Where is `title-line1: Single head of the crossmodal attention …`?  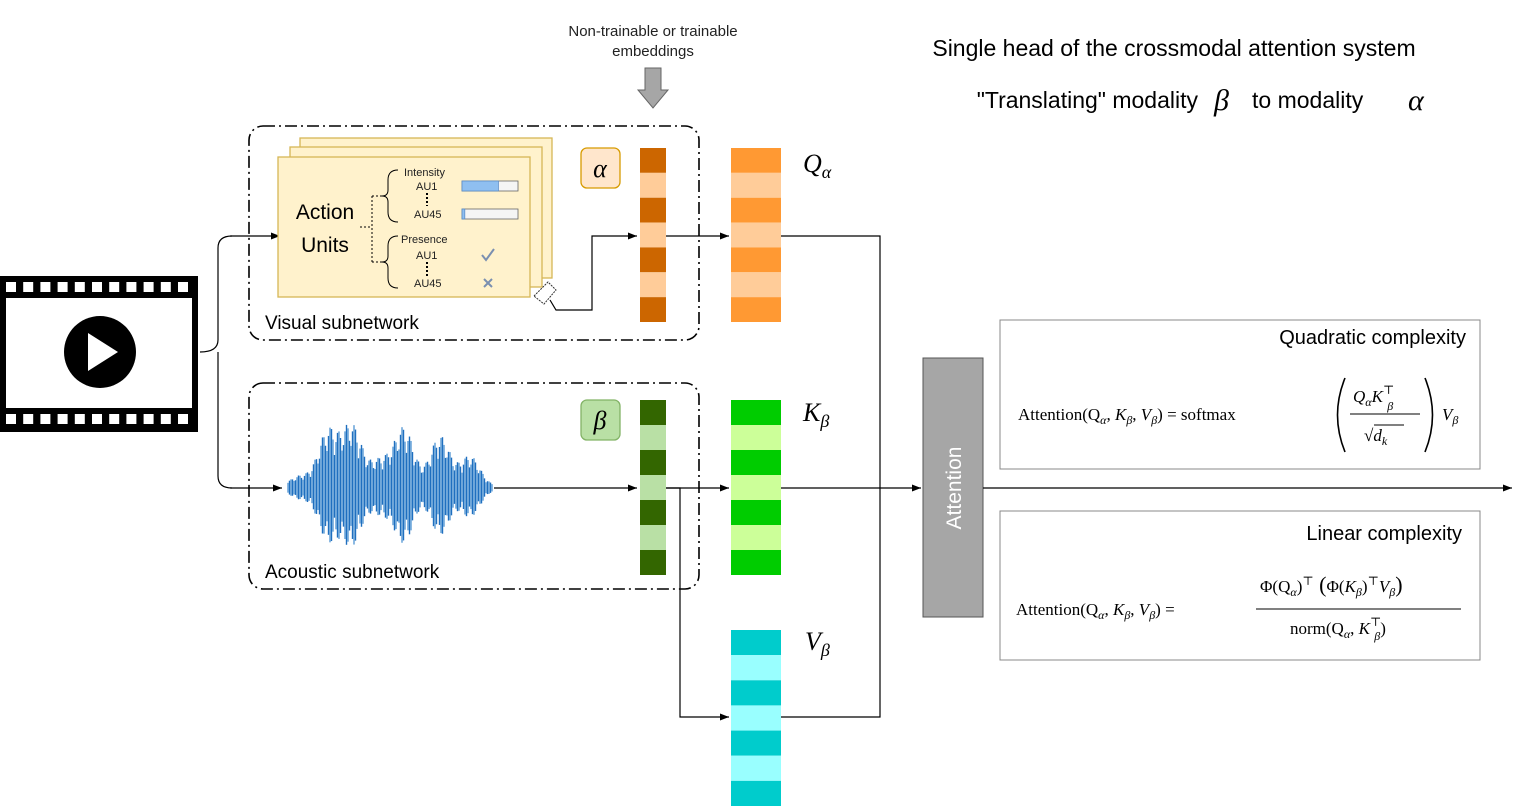 title-line1: Single head of the crossmodal attention … is located at coordinates (1173, 48).